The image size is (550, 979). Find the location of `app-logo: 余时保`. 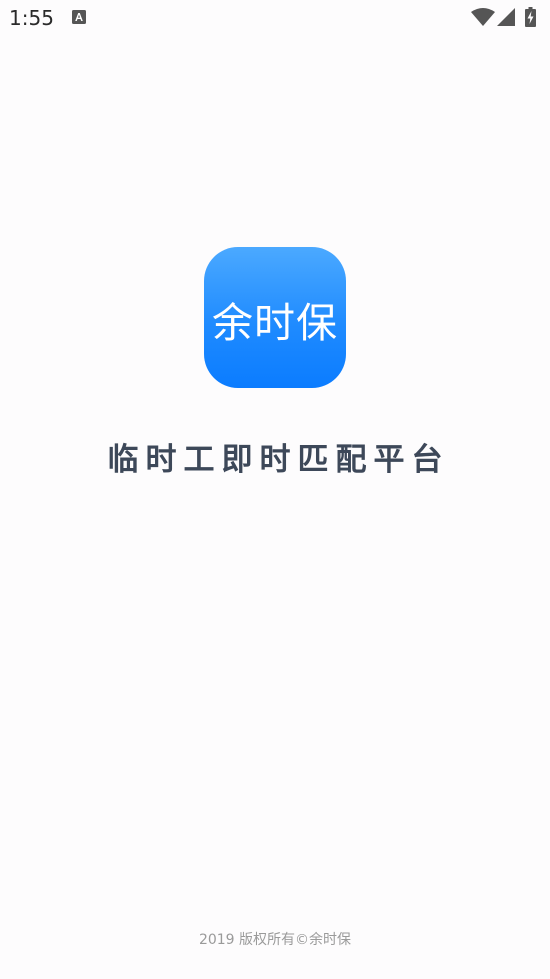

app-logo: 余时保 is located at coordinates (275, 317).